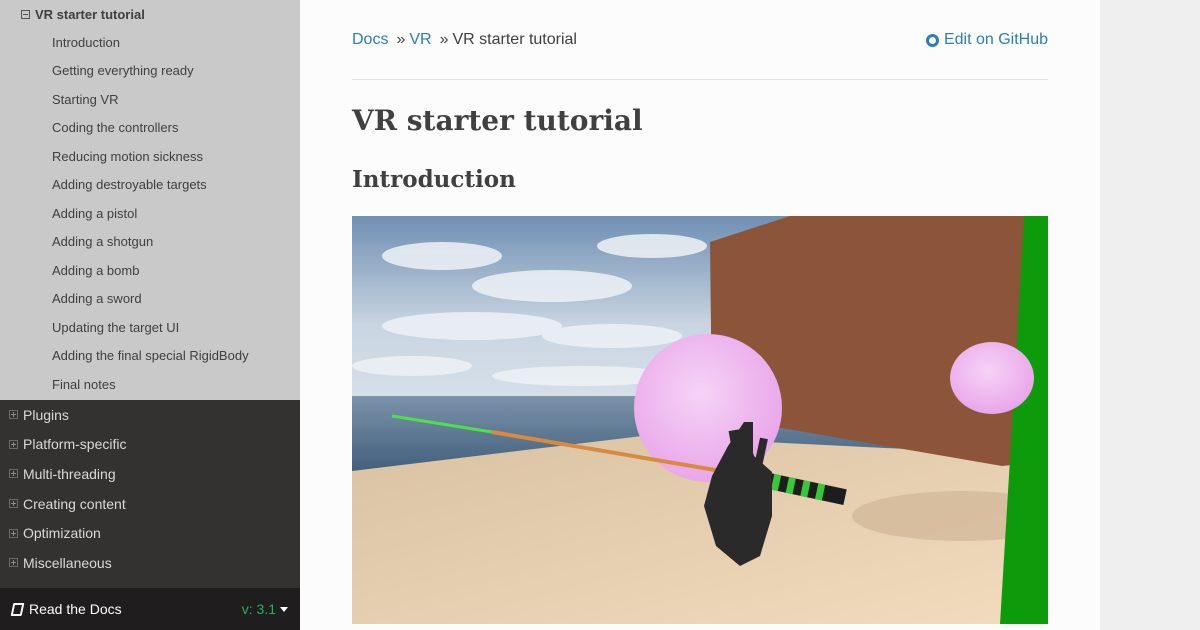 The width and height of the screenshot is (1200, 630). What do you see at coordinates (150, 99) in the screenshot?
I see `toc-subitem-starting-vr: Starting VR` at bounding box center [150, 99].